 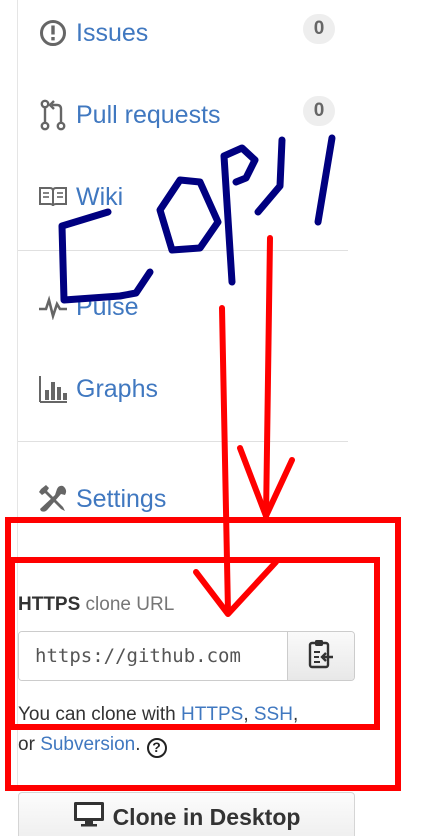 I want to click on pulse-icon, so click(x=53, y=307).